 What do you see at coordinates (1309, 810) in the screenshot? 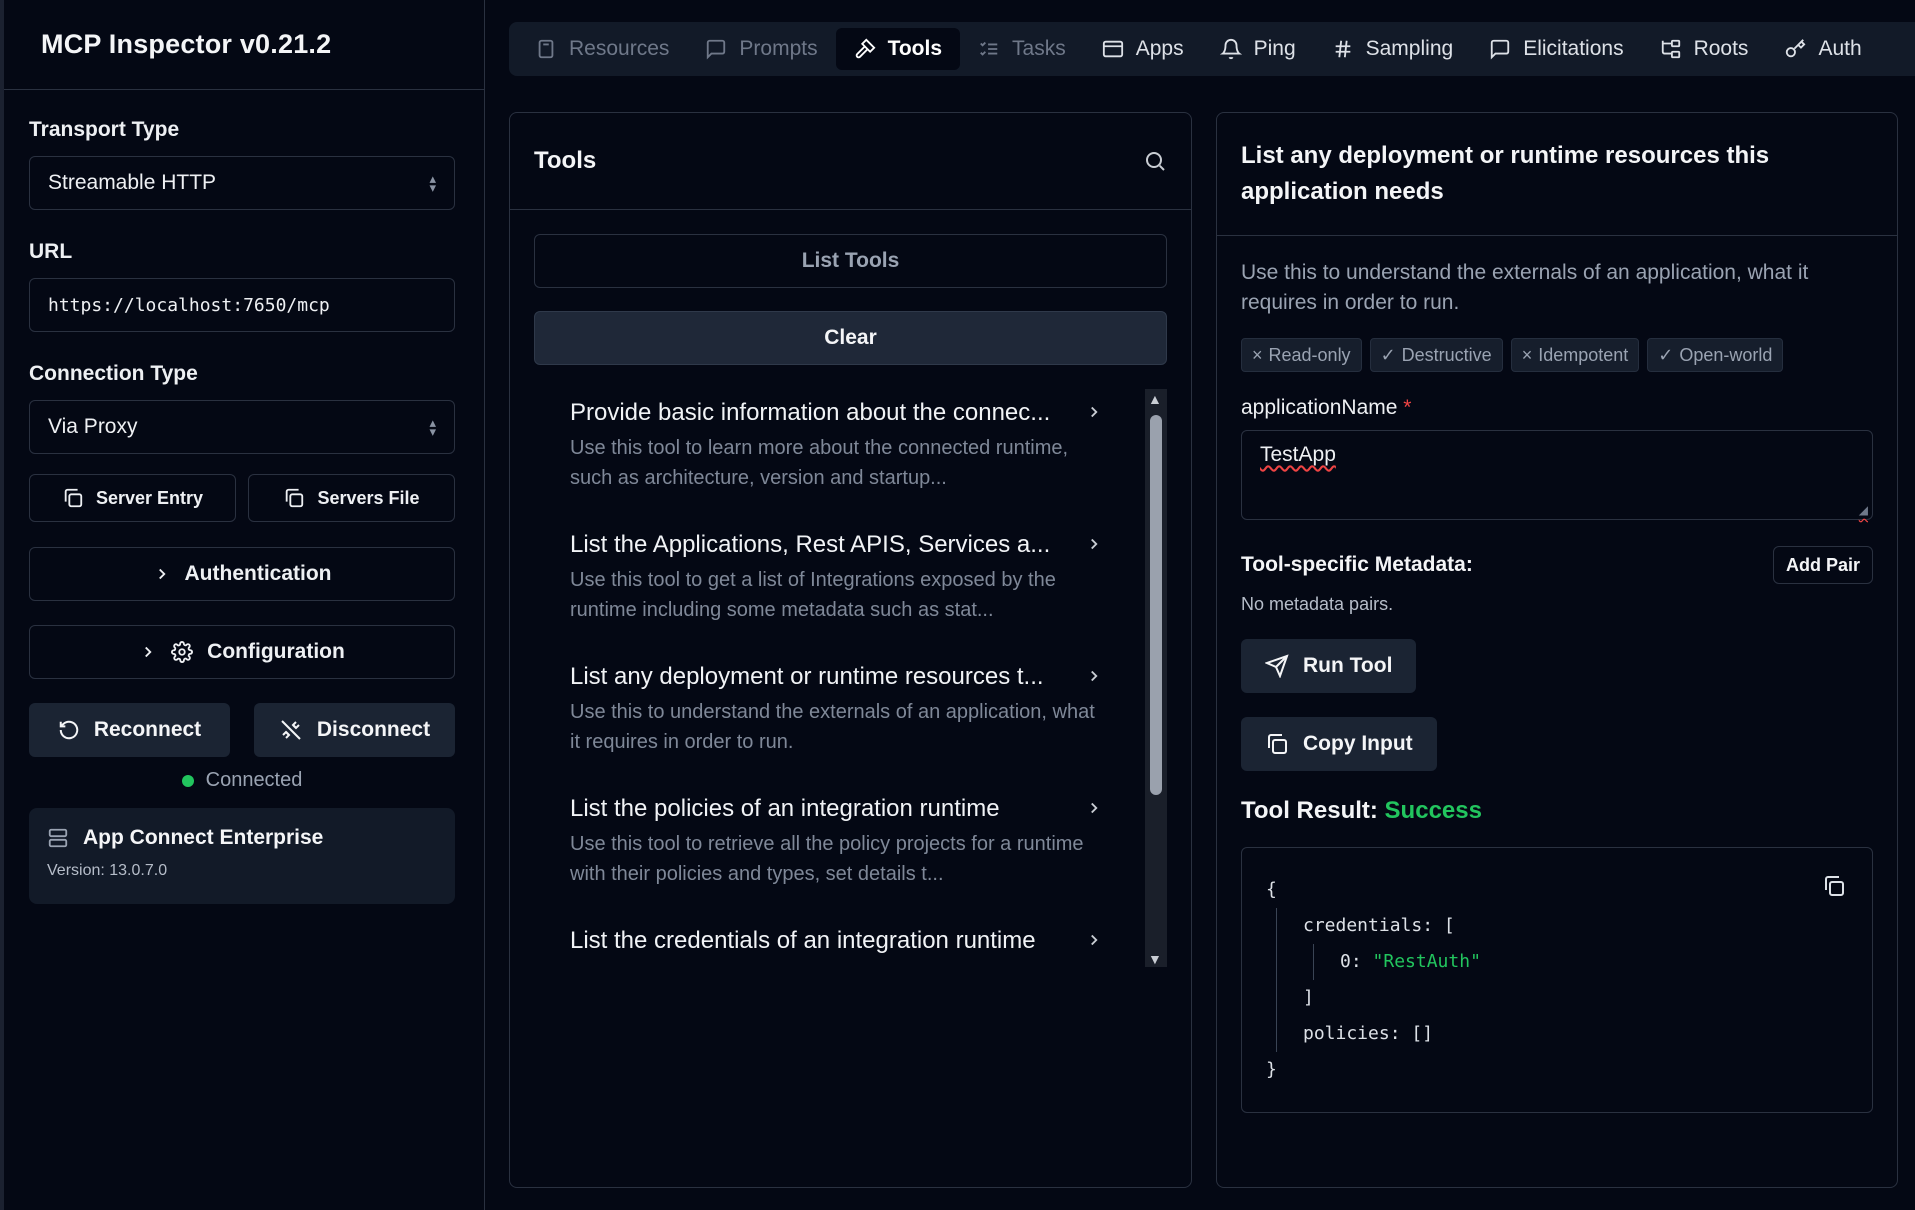
I see `tool-result-label: Tool Result:` at bounding box center [1309, 810].